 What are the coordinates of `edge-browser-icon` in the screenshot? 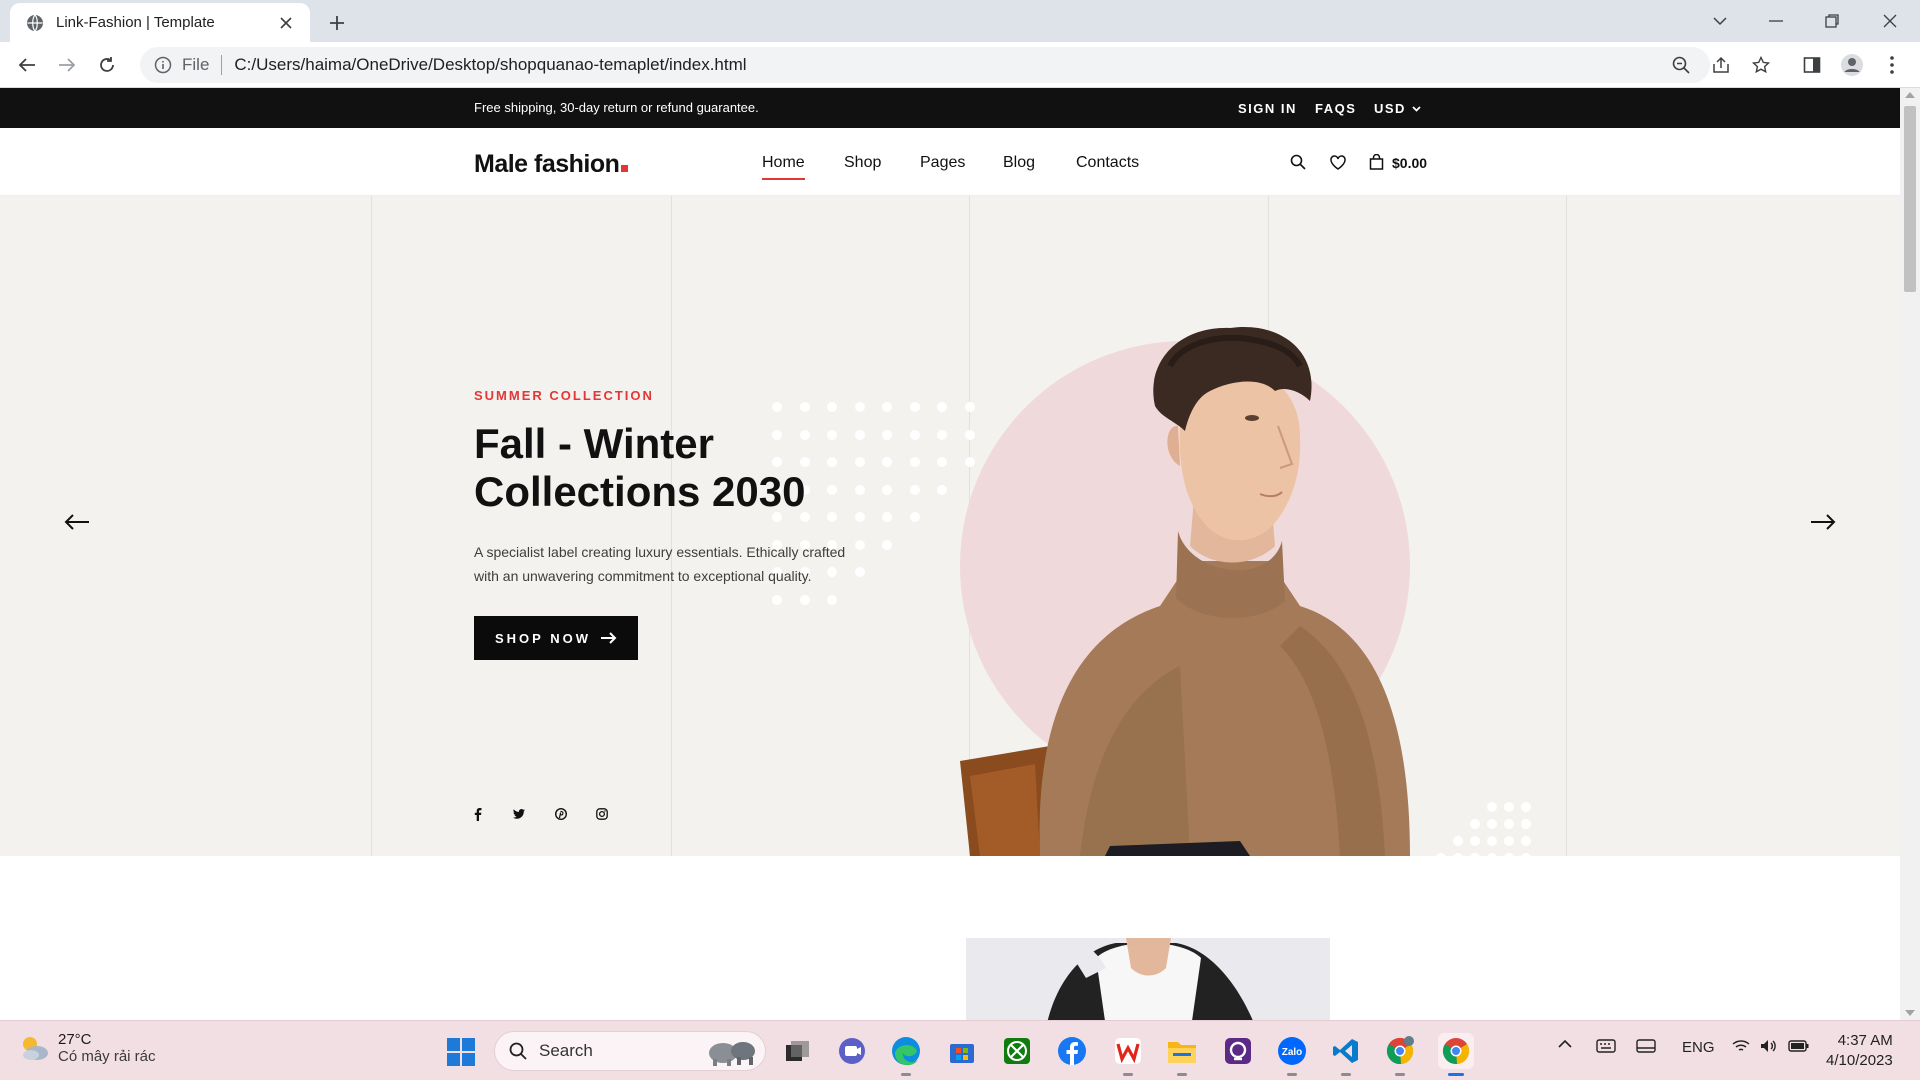 It's located at (906, 1054).